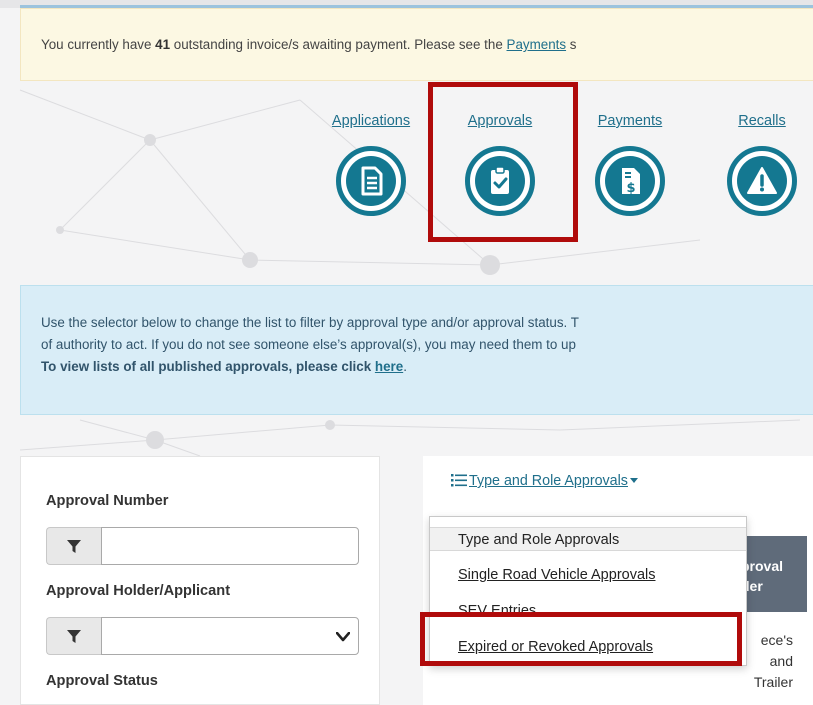 This screenshot has height=705, width=813. I want to click on list-icon, so click(459, 480).